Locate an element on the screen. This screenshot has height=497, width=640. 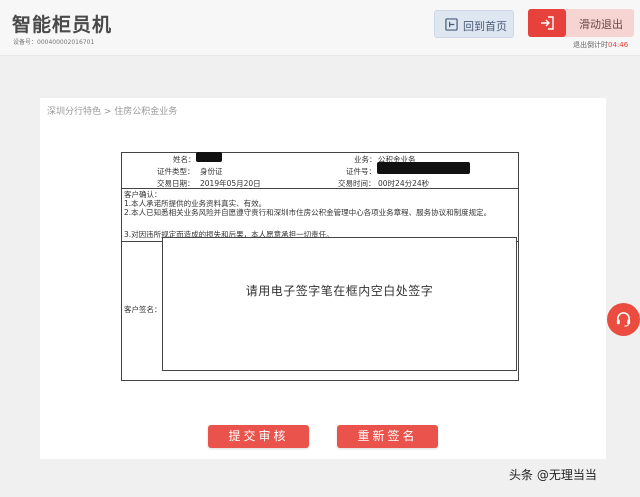
form-divider is located at coordinates (320, 188).